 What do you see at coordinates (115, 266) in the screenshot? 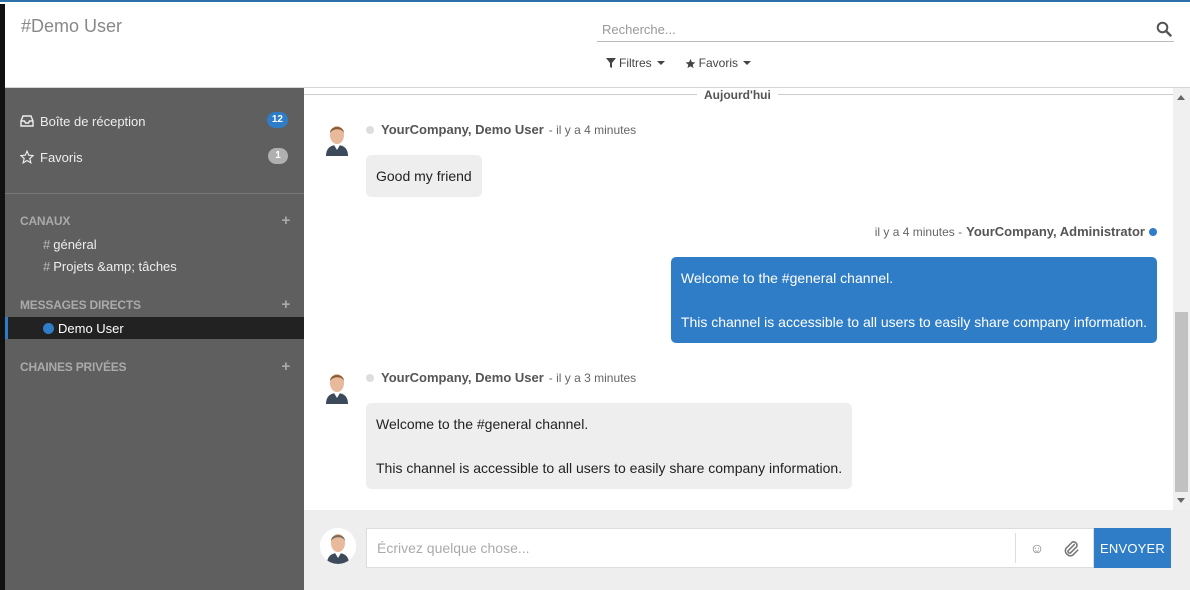
I see `channel-label: Projets &amp; tâches` at bounding box center [115, 266].